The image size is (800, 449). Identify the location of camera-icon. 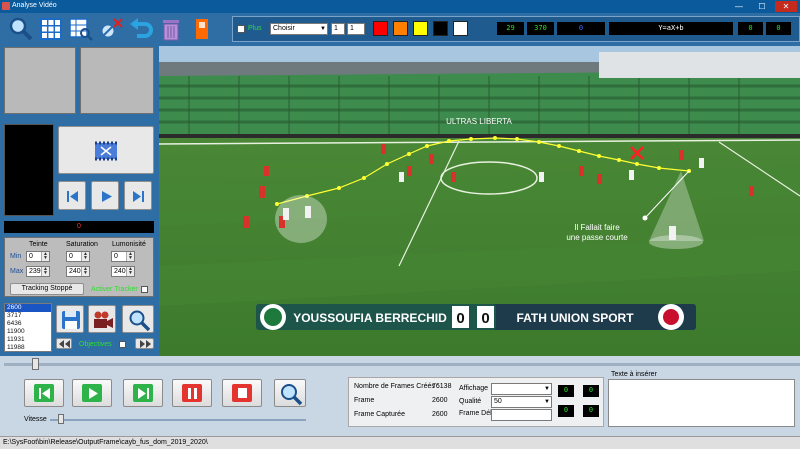
(103, 319).